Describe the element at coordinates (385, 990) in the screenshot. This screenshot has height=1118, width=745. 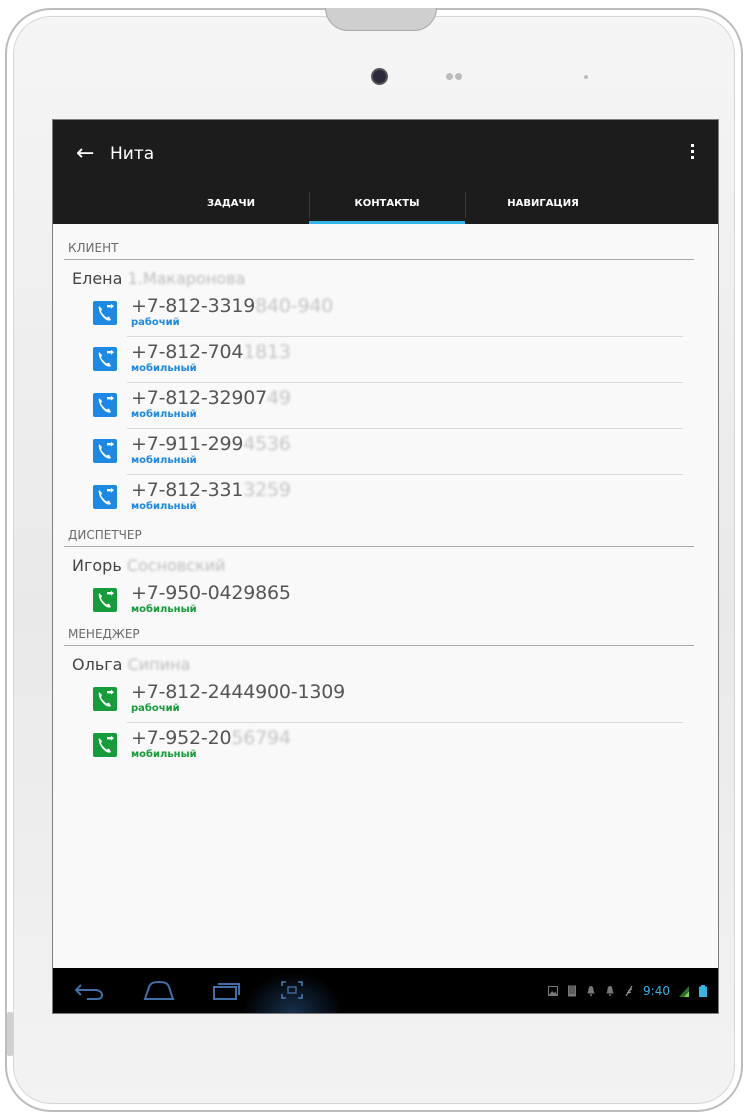
I see `system-navigation-bar: 9:40` at that location.